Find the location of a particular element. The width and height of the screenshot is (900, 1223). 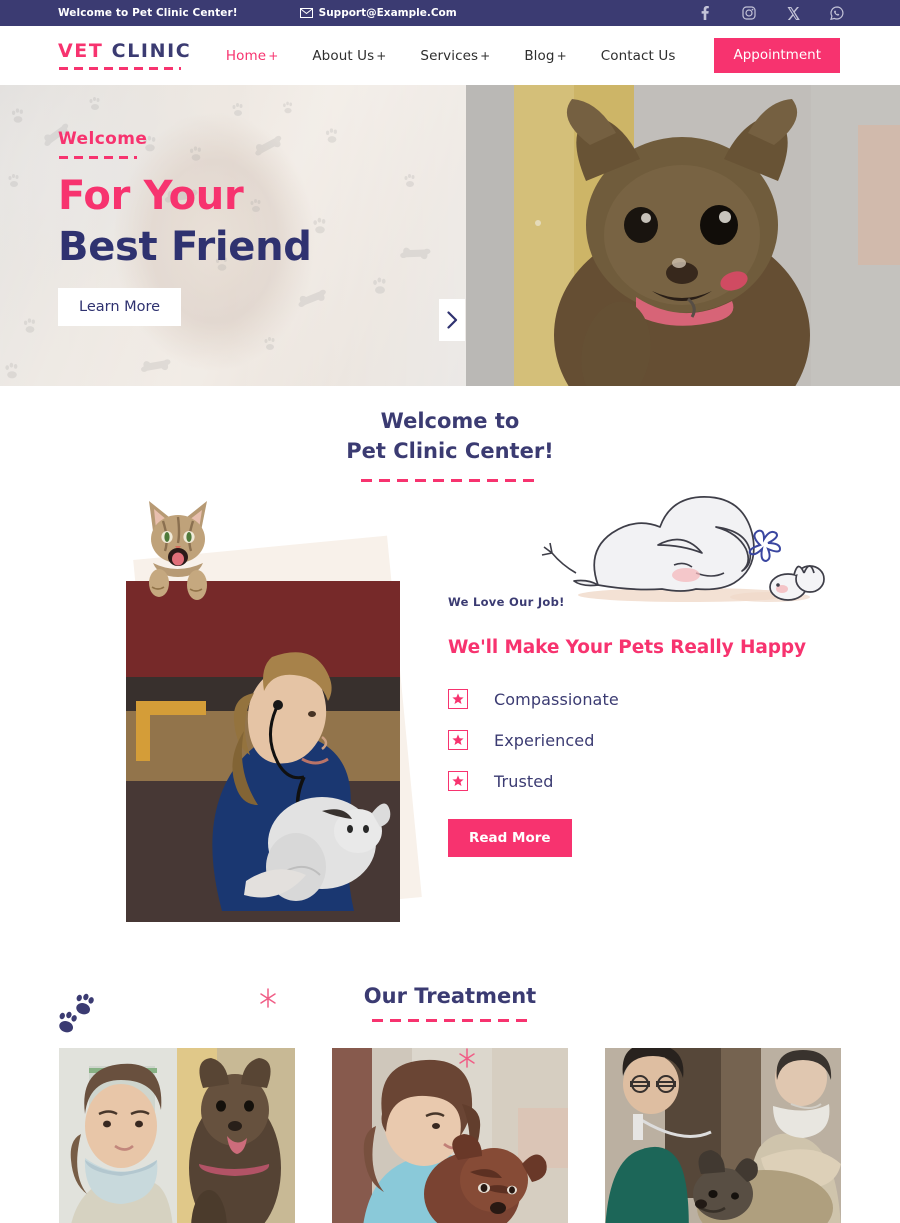

nav-item-home: Home + is located at coordinates (252, 56).